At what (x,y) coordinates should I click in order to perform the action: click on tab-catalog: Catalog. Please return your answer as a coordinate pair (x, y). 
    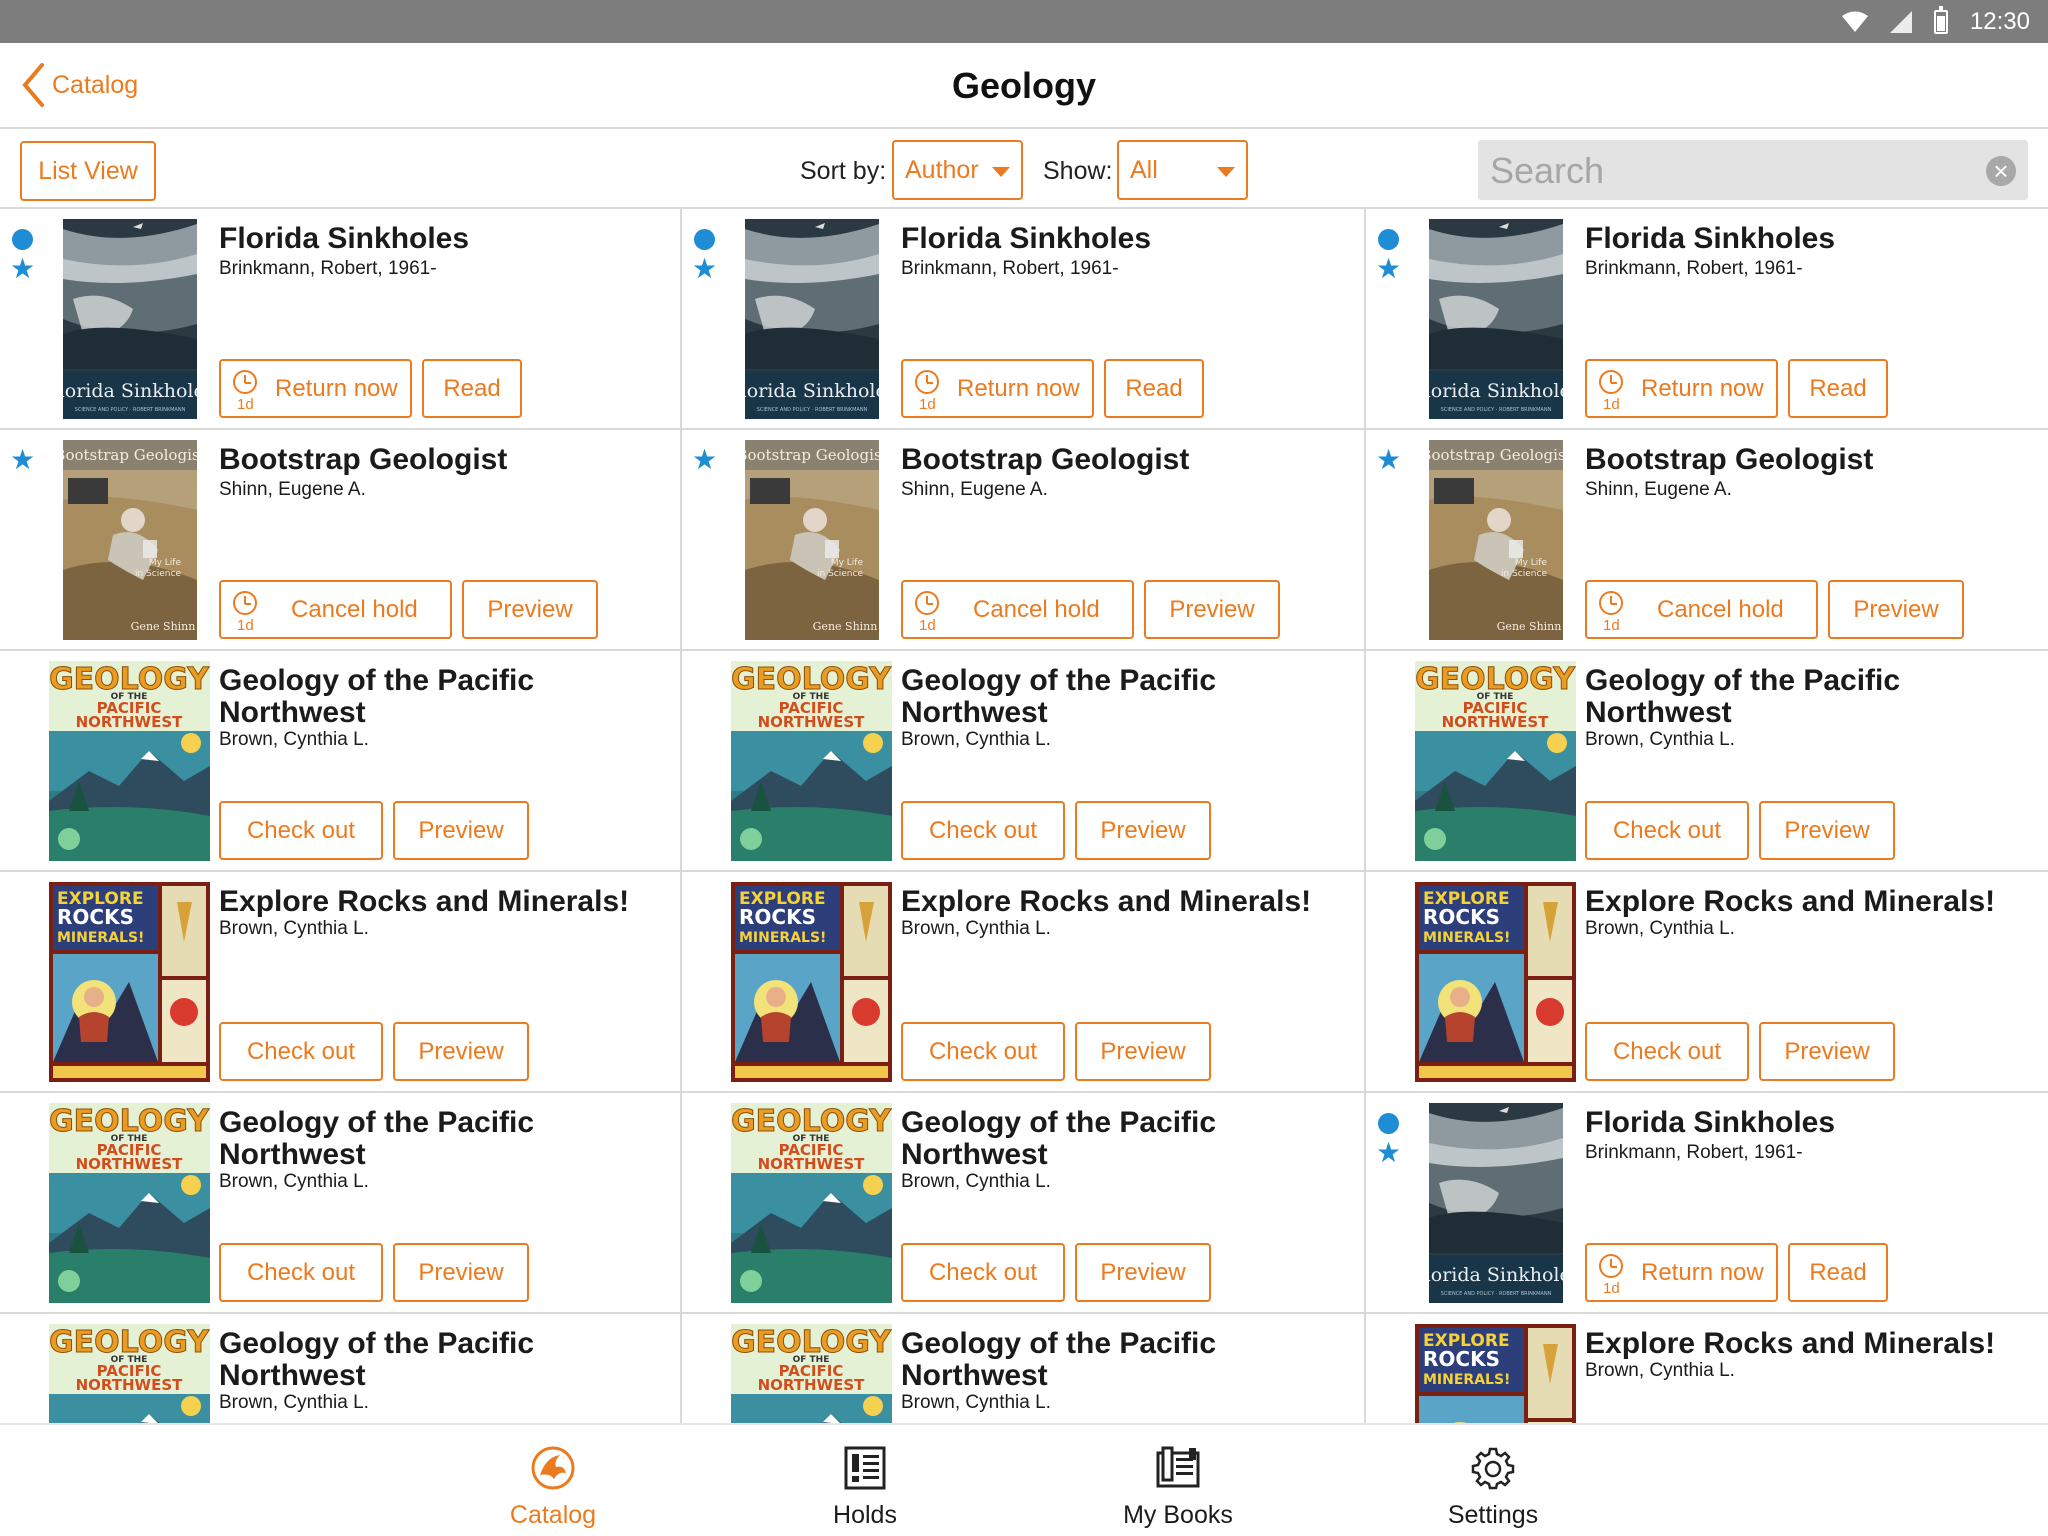
    Looking at the image, I should click on (553, 1480).